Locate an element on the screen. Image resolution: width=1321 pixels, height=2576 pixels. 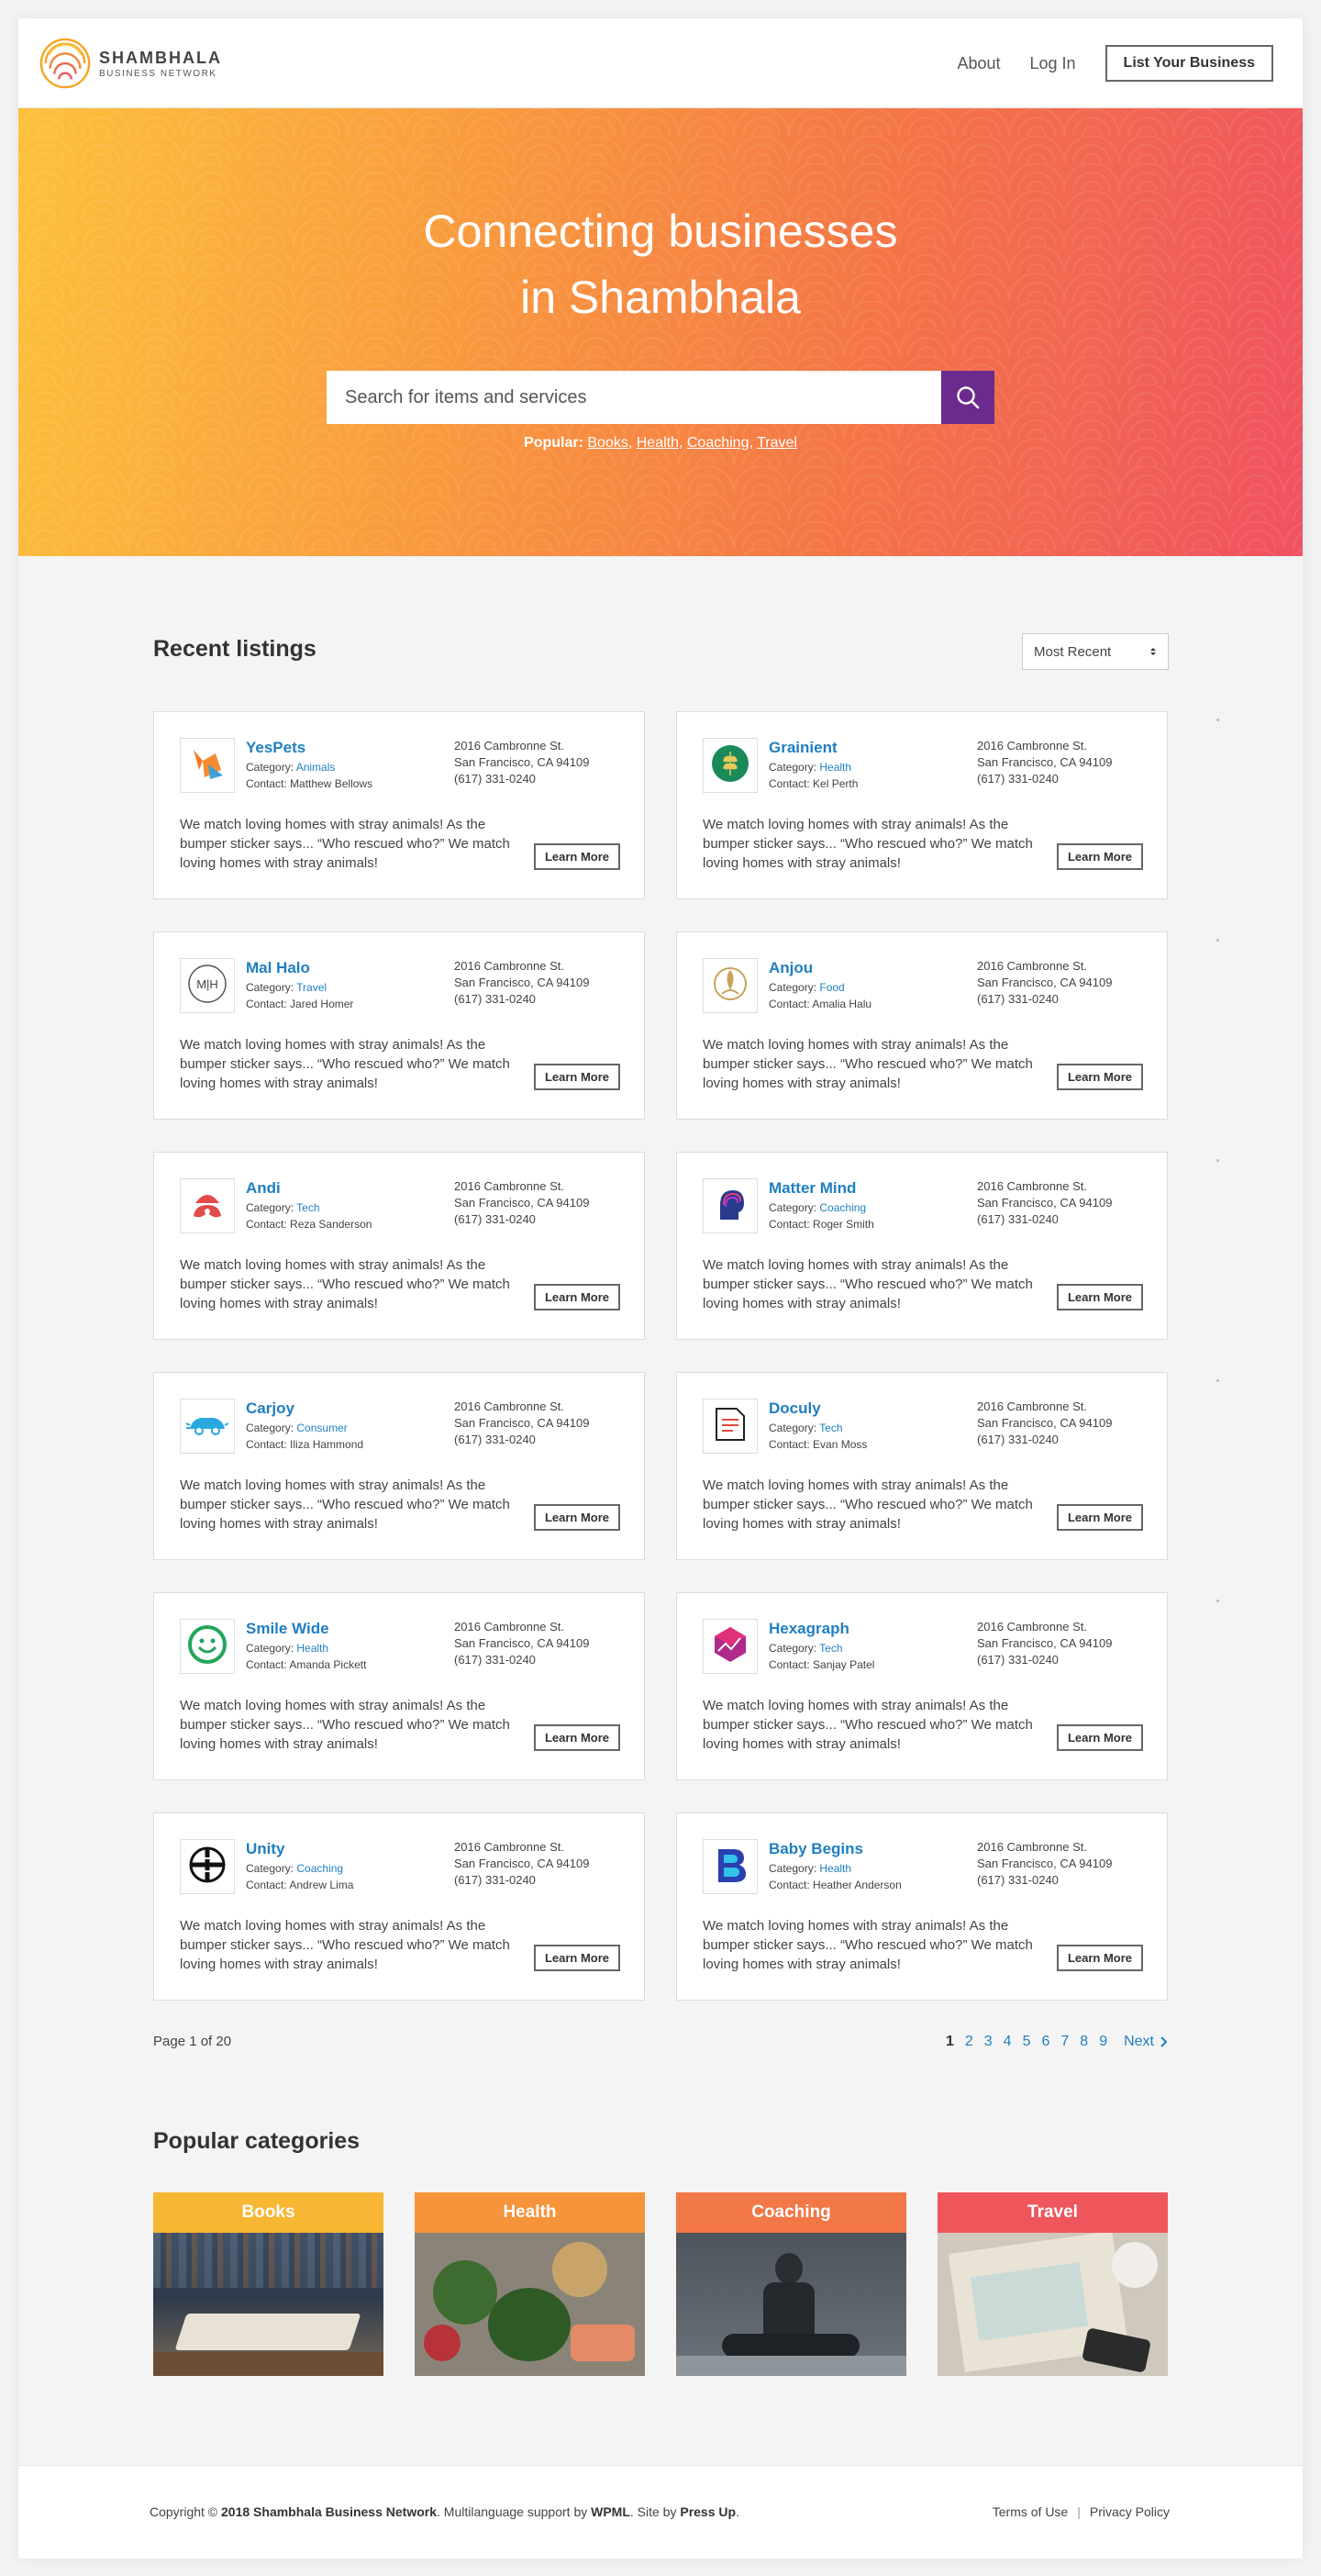
nav-about-link: About is located at coordinates (978, 64).